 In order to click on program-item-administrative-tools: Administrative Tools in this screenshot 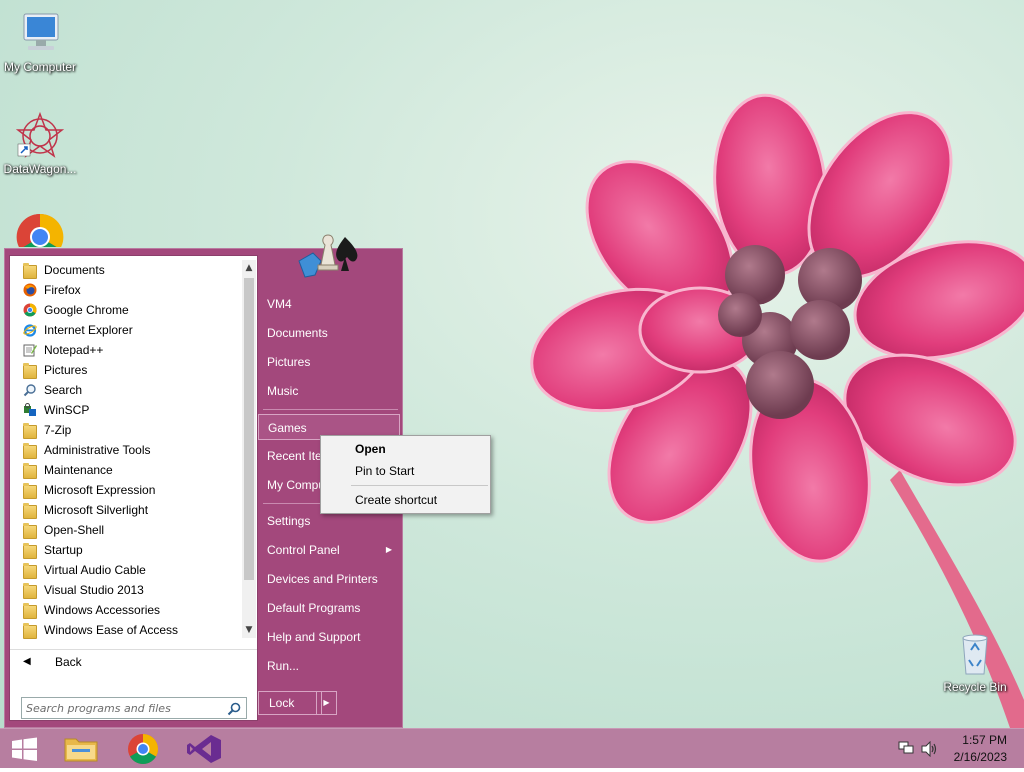, I will do `click(126, 450)`.